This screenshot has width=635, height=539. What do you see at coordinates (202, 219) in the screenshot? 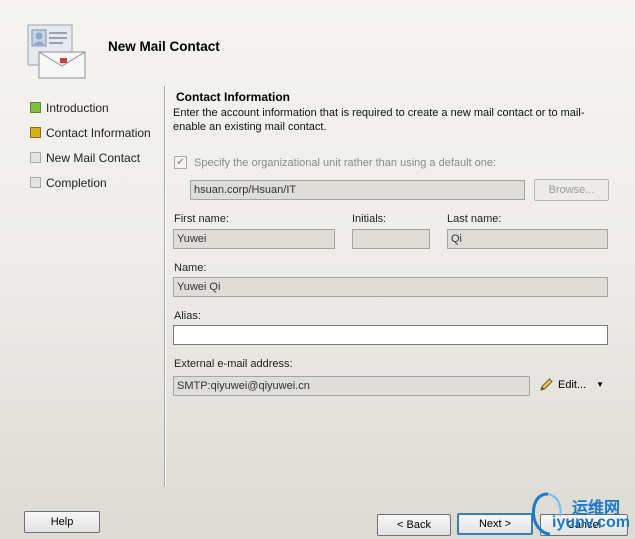
I see `first-name-label: First name:` at bounding box center [202, 219].